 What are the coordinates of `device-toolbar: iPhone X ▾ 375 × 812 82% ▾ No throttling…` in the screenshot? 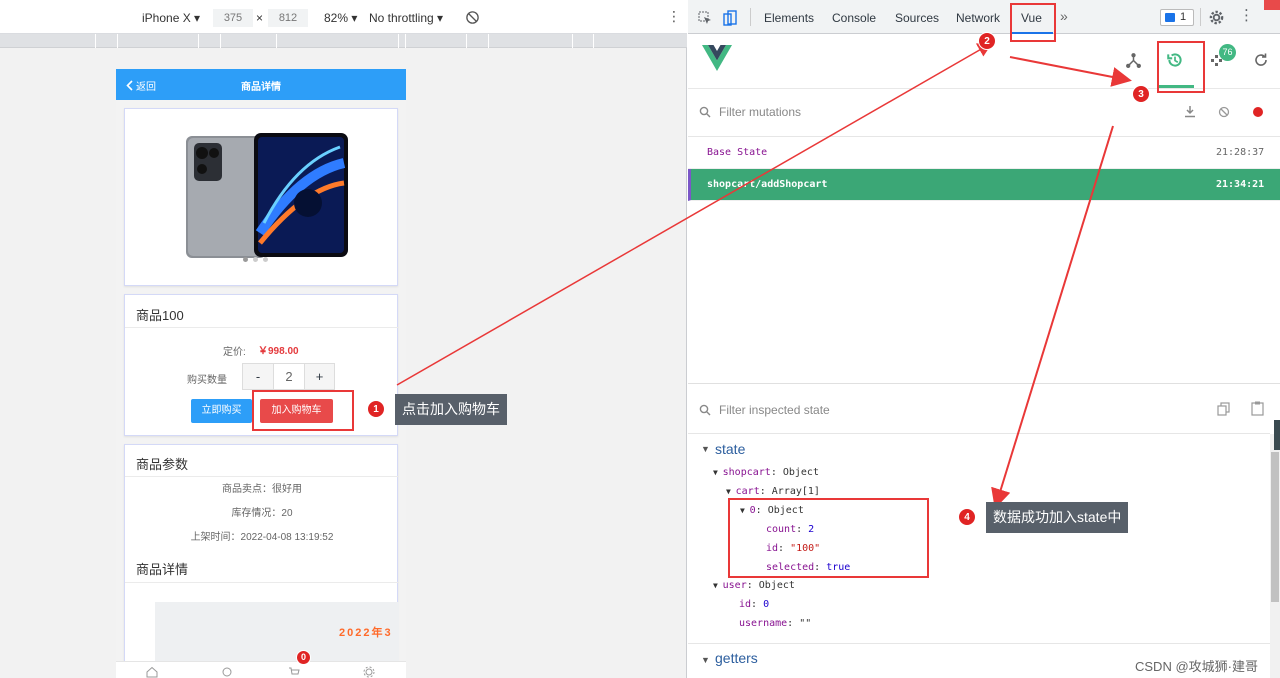 It's located at (343, 17).